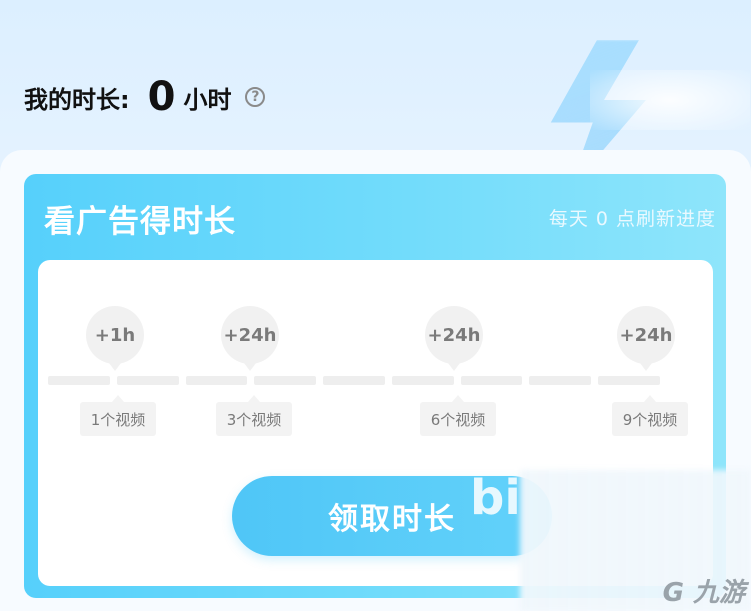 Image resolution: width=751 pixels, height=611 pixels. What do you see at coordinates (718, 593) in the screenshot?
I see `site-watermark-text: 九游` at bounding box center [718, 593].